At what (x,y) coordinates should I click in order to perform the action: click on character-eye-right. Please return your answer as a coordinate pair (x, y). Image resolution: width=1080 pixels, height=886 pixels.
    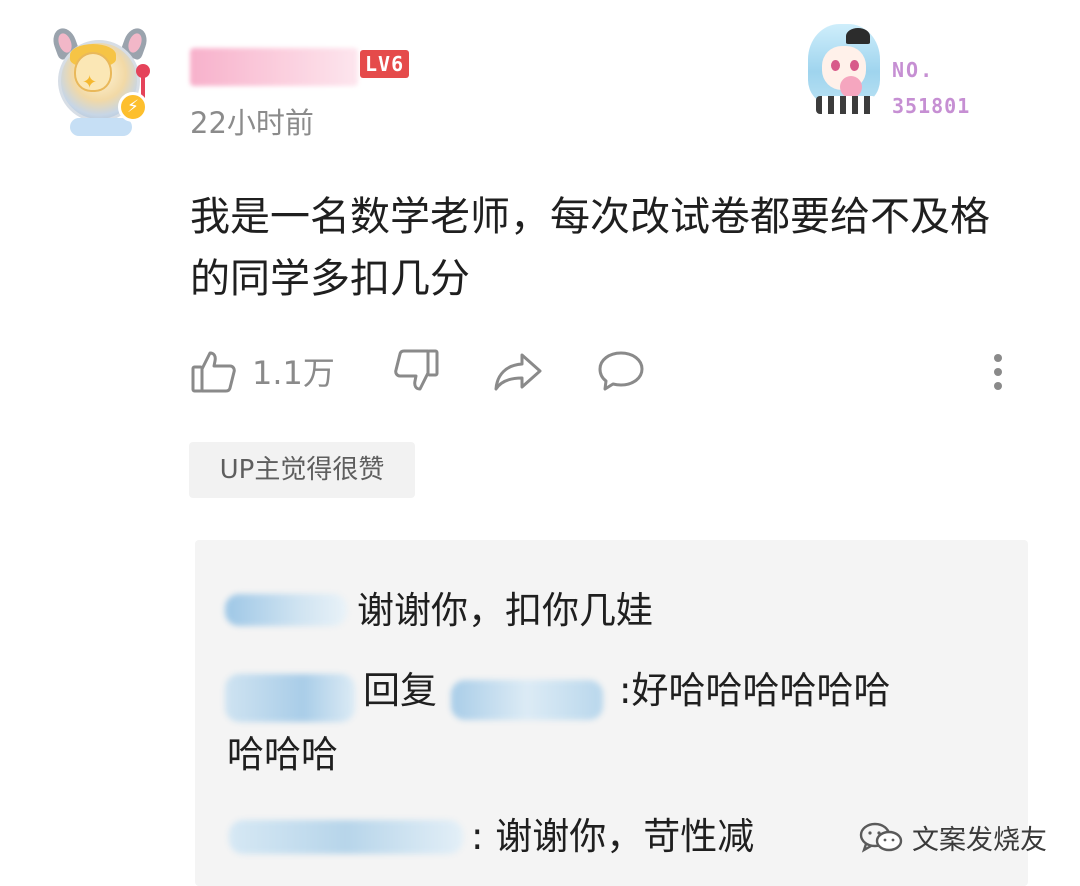
    Looking at the image, I should click on (854, 65).